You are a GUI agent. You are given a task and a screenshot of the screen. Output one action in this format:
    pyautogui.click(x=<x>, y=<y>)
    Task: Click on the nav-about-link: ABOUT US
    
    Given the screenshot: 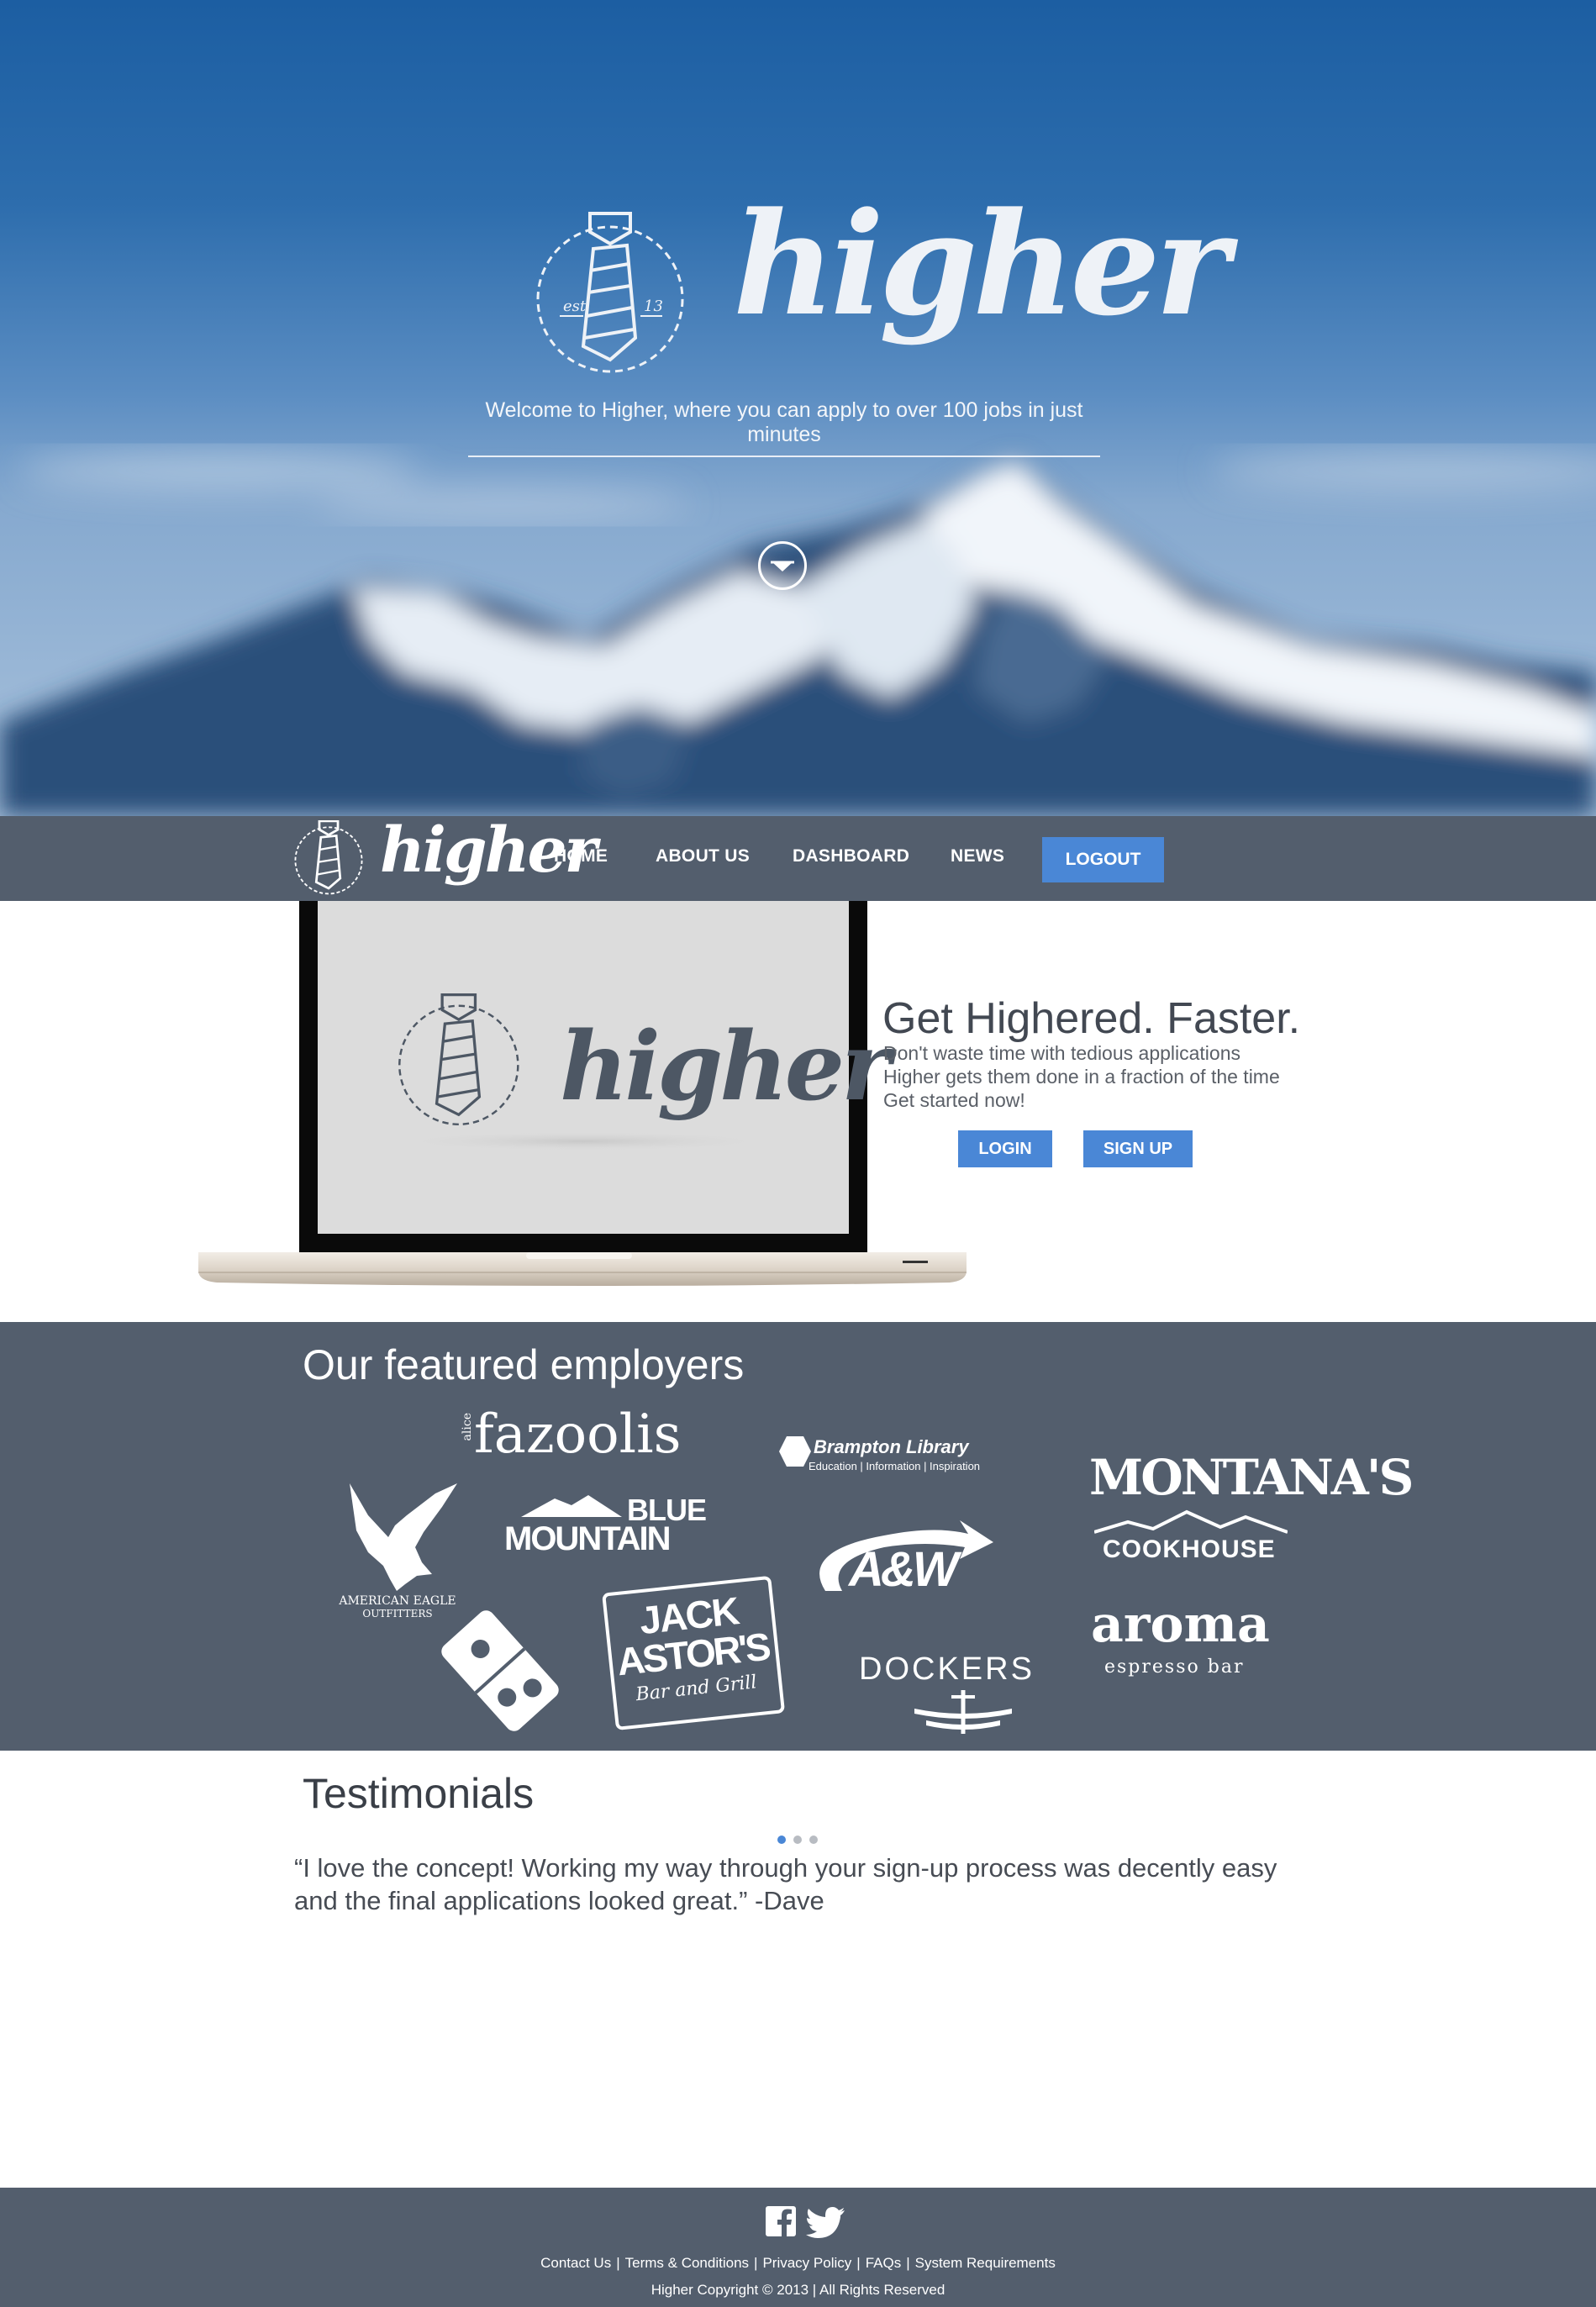 What is the action you would take?
    pyautogui.click(x=703, y=856)
    